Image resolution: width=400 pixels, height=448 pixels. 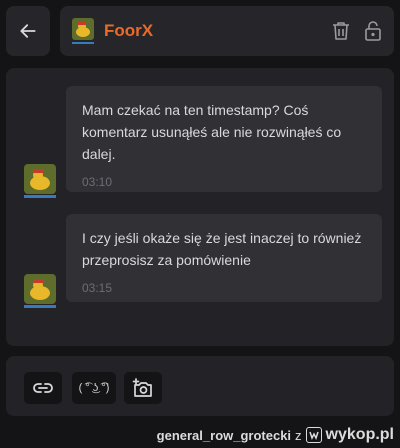 I want to click on back-arrow-icon, so click(x=28, y=31).